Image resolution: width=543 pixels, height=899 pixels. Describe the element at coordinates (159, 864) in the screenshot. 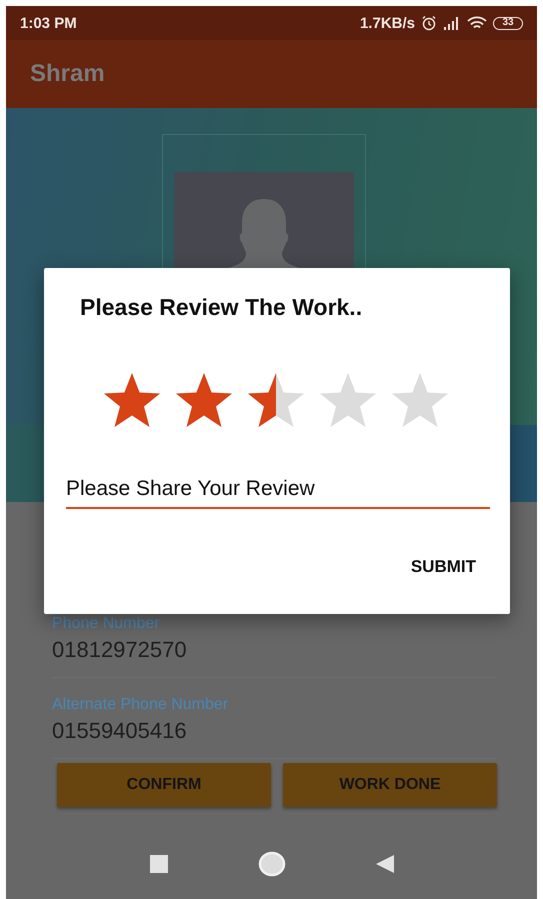

I see `recents-icon` at that location.